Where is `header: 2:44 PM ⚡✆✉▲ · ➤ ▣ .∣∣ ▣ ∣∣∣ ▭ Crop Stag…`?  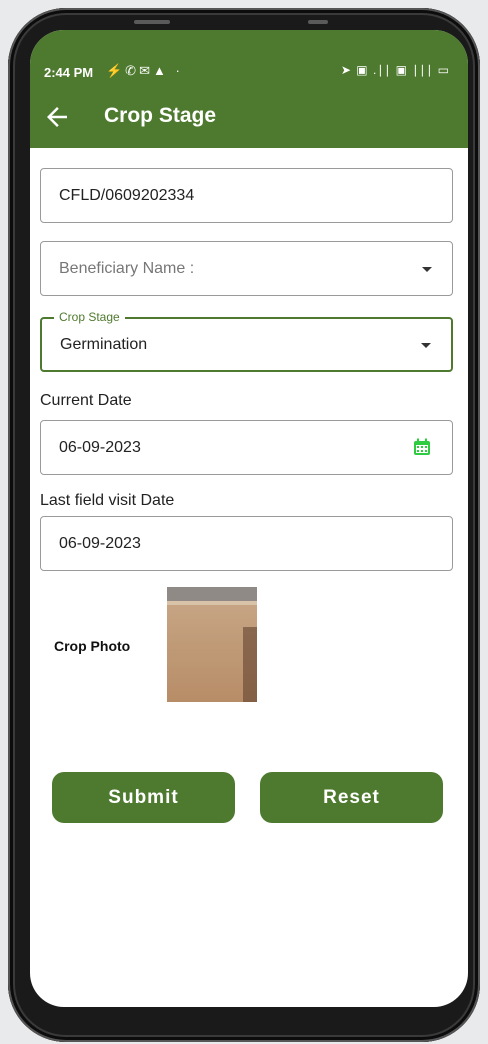 header: 2:44 PM ⚡✆✉▲ · ➤ ▣ .∣∣ ▣ ∣∣∣ ▭ Crop Stag… is located at coordinates (249, 89).